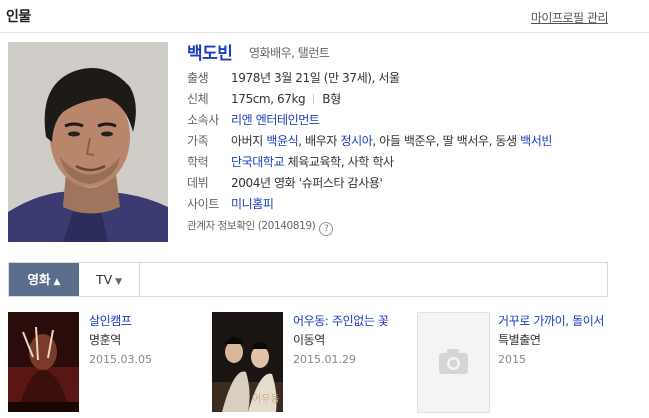  Describe the element at coordinates (57, 282) in the screenshot. I see `chevron-up-icon: ▲` at that location.